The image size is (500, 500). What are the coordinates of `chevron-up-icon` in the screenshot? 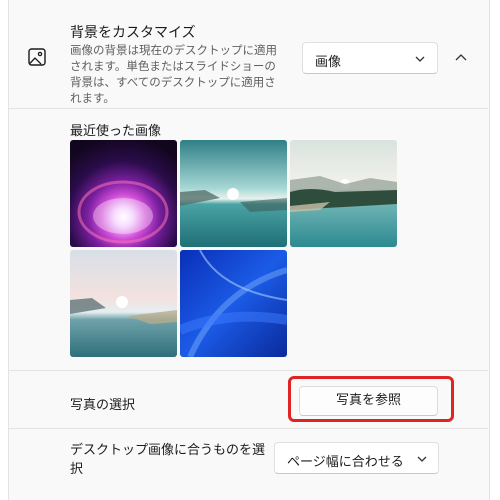 It's located at (461, 58).